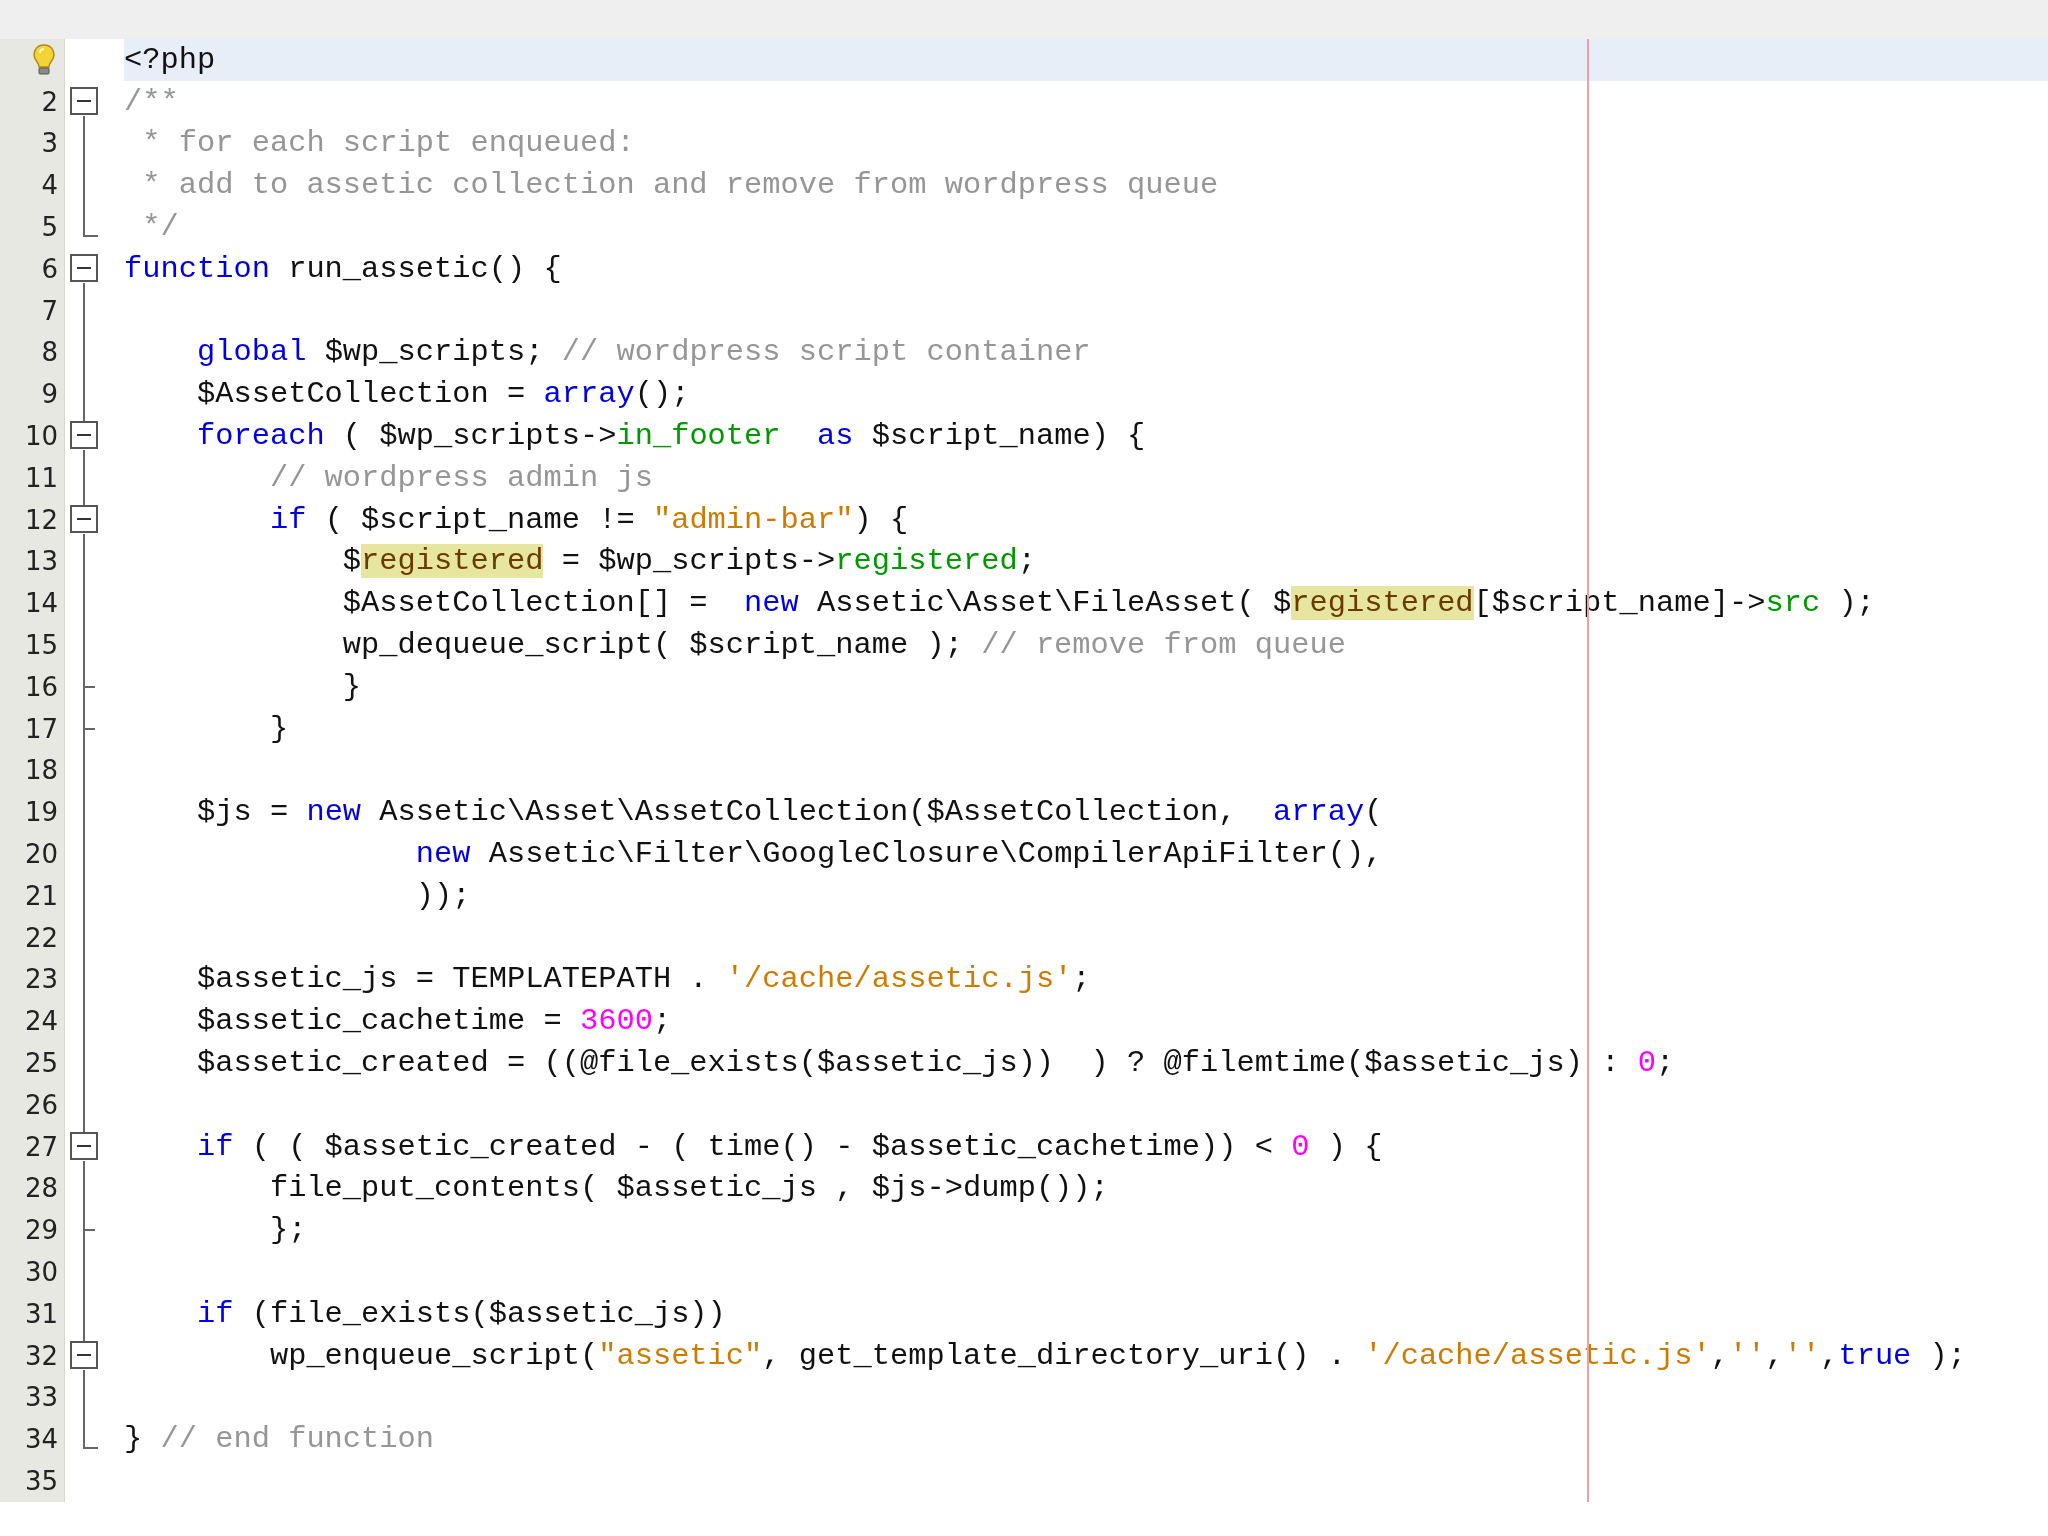 The width and height of the screenshot is (2048, 1536). Describe the element at coordinates (49, 352) in the screenshot. I see `line-number: 8` at that location.